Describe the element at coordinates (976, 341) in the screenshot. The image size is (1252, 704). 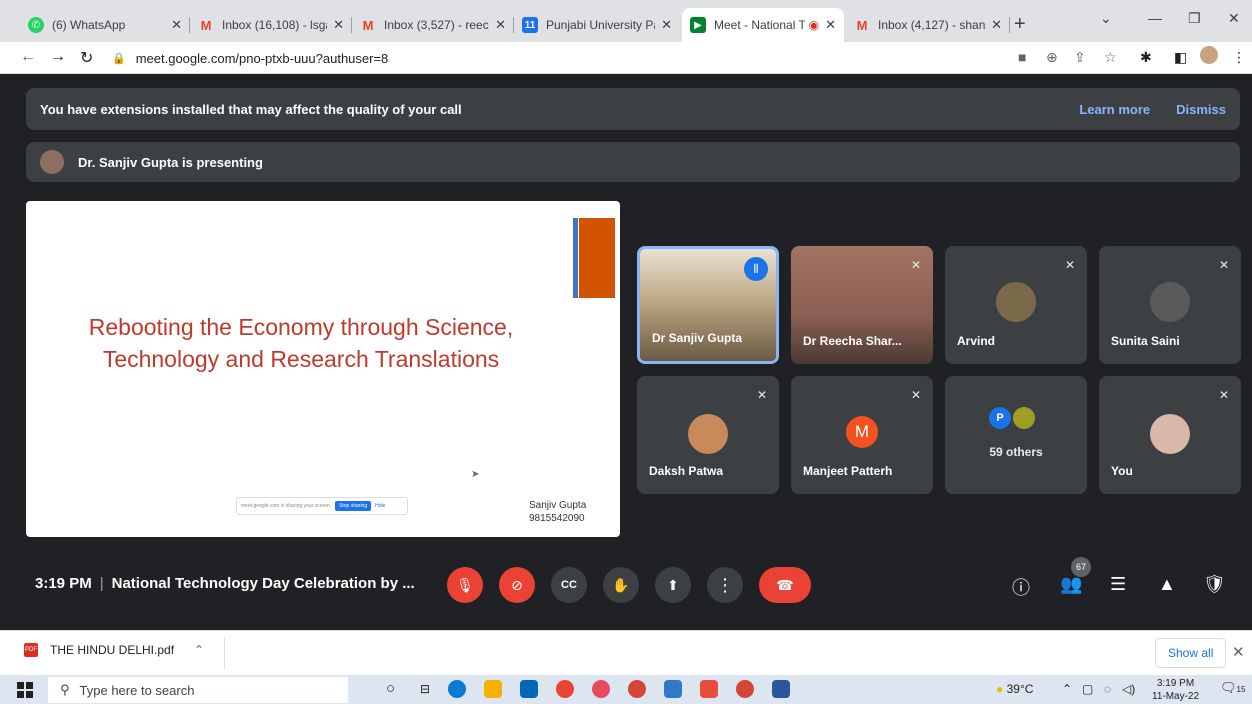
I see `participant-name: Arvind` at that location.